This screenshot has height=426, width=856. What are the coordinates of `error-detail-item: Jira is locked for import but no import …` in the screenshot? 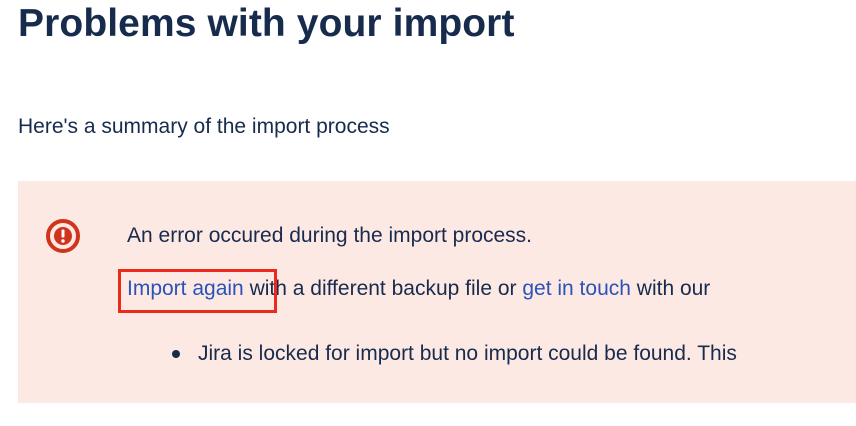 It's located at (452, 354).